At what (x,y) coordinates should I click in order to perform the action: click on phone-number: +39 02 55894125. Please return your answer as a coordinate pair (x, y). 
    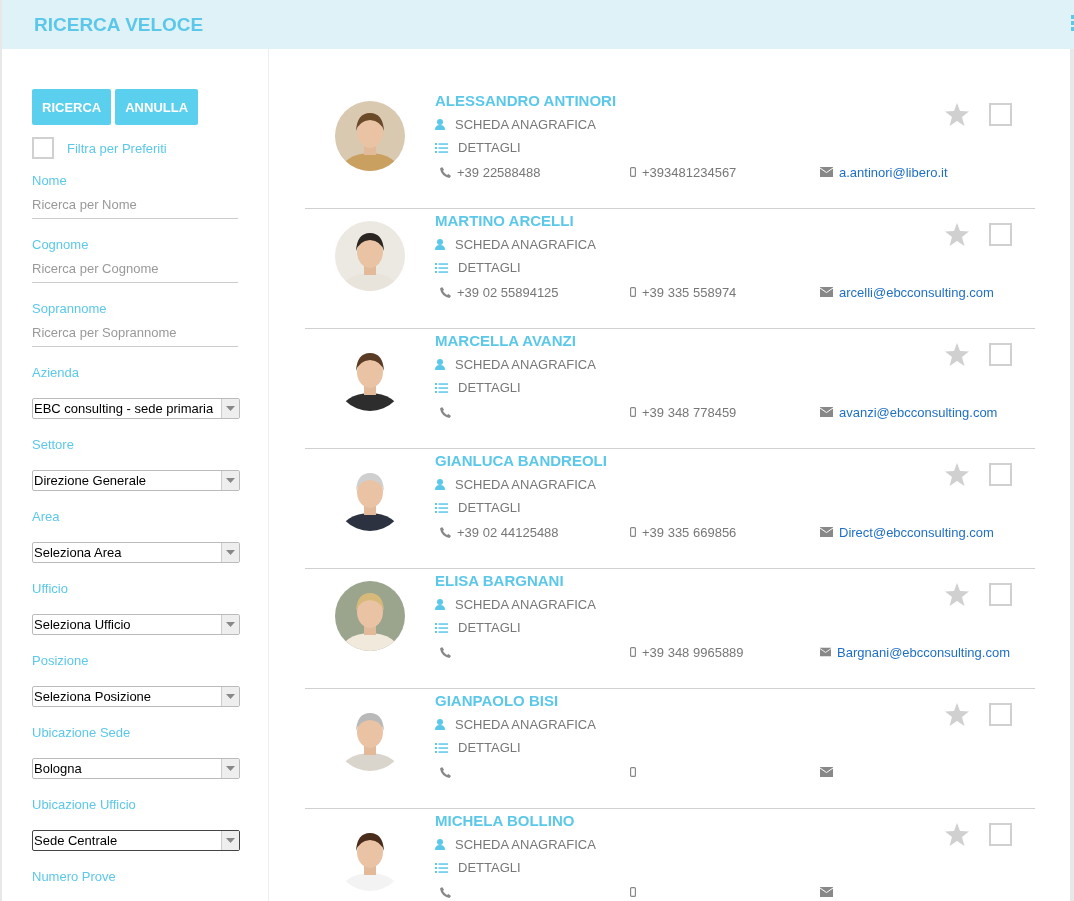
    Looking at the image, I should click on (508, 292).